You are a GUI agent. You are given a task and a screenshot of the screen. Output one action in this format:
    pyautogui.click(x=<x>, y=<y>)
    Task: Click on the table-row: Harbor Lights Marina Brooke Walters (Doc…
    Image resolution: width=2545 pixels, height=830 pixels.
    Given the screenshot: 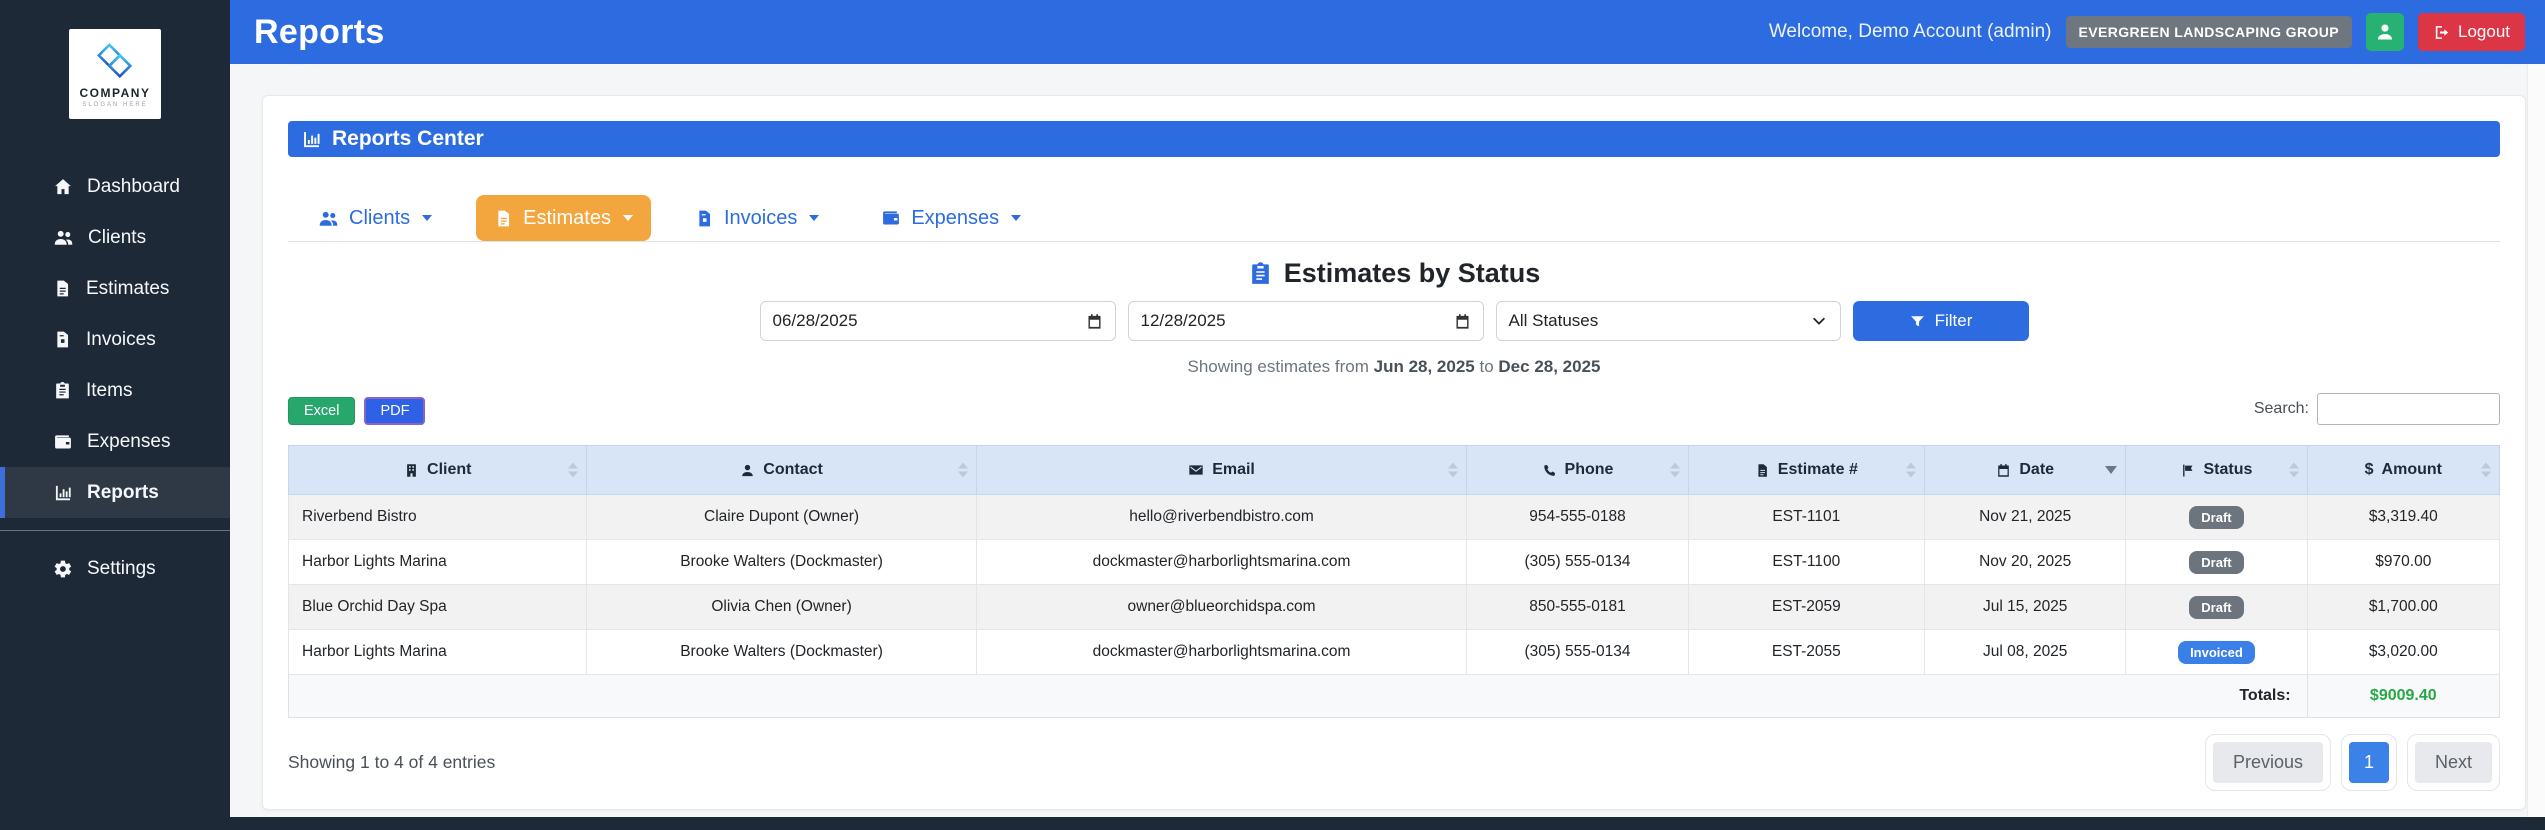 What is the action you would take?
    pyautogui.click(x=1394, y=562)
    